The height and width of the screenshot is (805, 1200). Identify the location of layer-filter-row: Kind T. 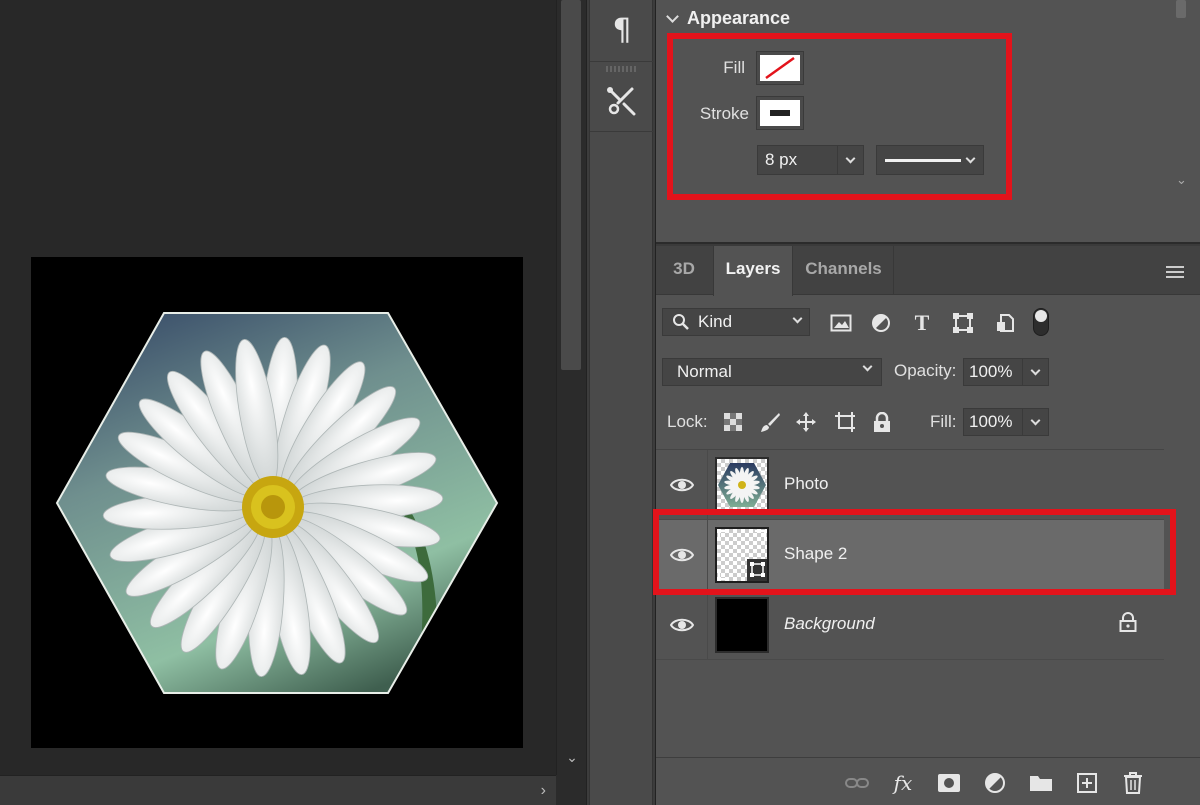
(928, 325).